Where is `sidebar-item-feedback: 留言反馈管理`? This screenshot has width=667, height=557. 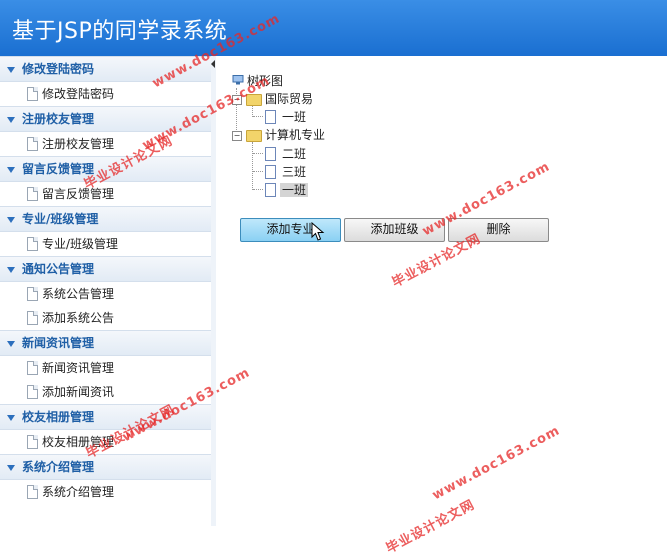 sidebar-item-feedback: 留言反馈管理 is located at coordinates (105, 194).